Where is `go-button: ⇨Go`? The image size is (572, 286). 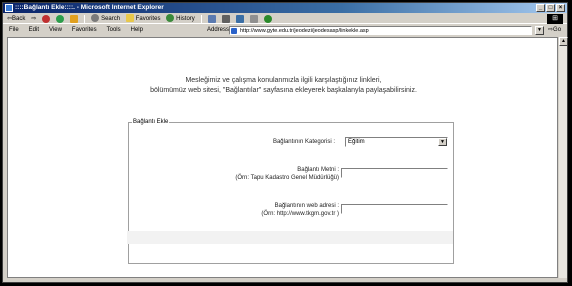
go-button: ⇨Go is located at coordinates (554, 30).